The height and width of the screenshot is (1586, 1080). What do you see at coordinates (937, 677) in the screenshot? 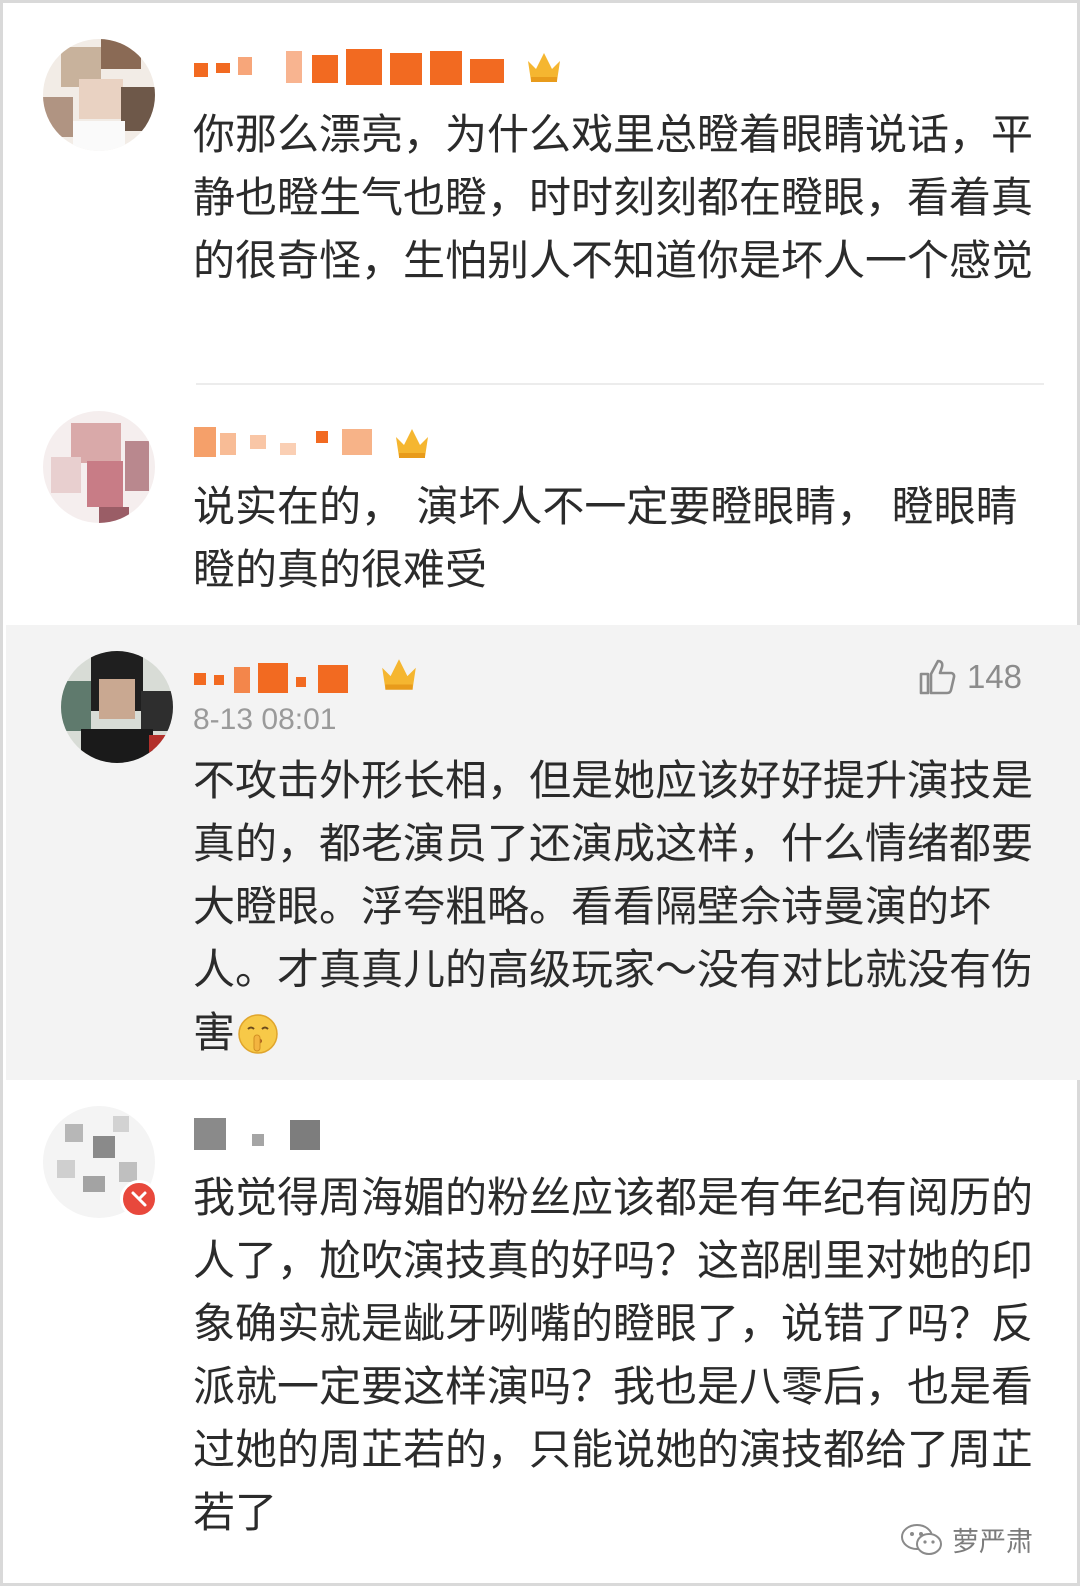
I see `thumbs-up-icon` at bounding box center [937, 677].